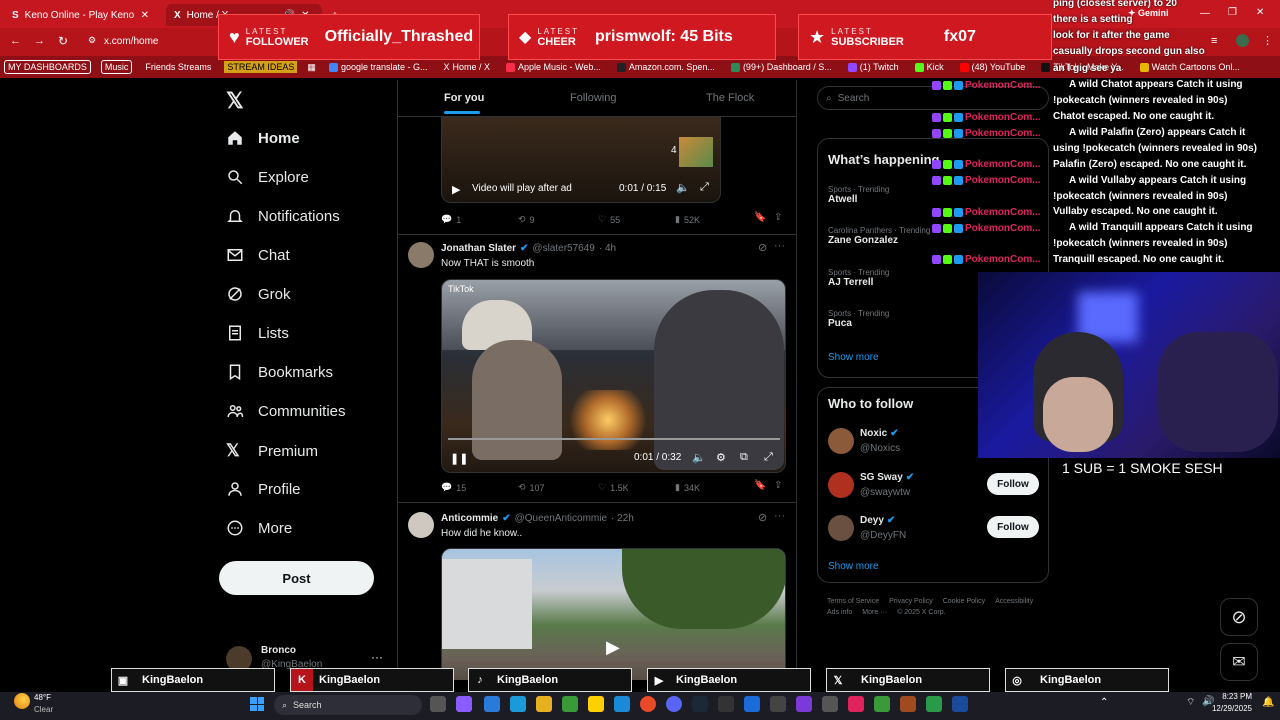  What do you see at coordinates (421, 525) in the screenshot?
I see `author-avatar` at bounding box center [421, 525].